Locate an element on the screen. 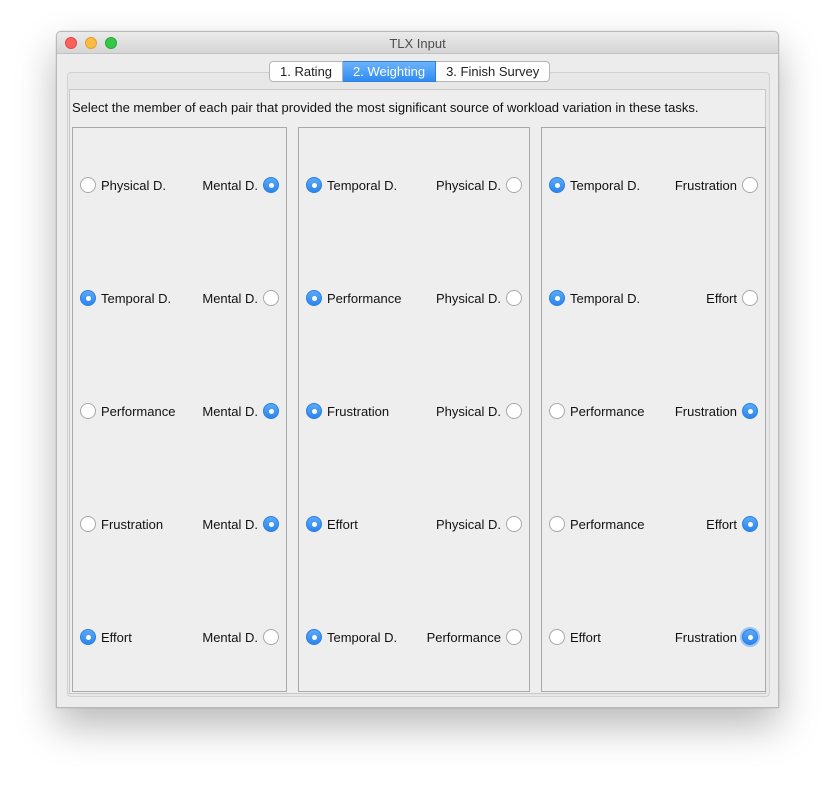 This screenshot has width=835, height=788. pair-row: Temporal D. Frustration is located at coordinates (653, 185).